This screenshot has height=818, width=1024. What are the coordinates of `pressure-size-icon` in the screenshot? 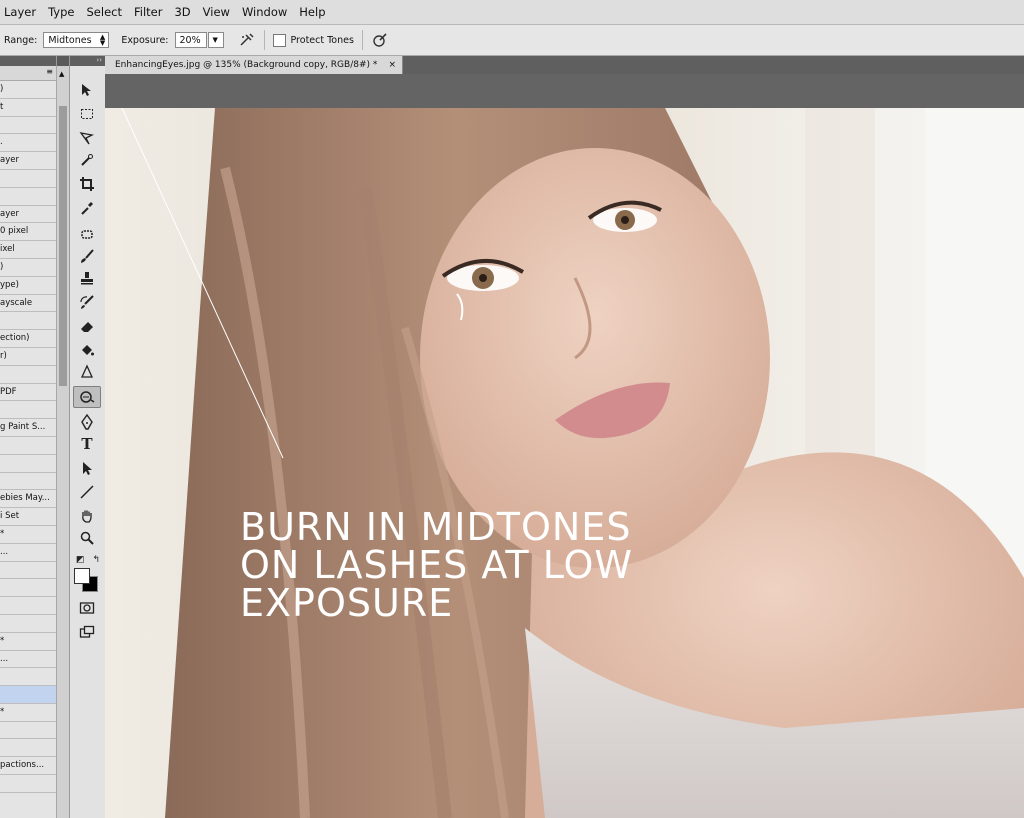 It's located at (380, 40).